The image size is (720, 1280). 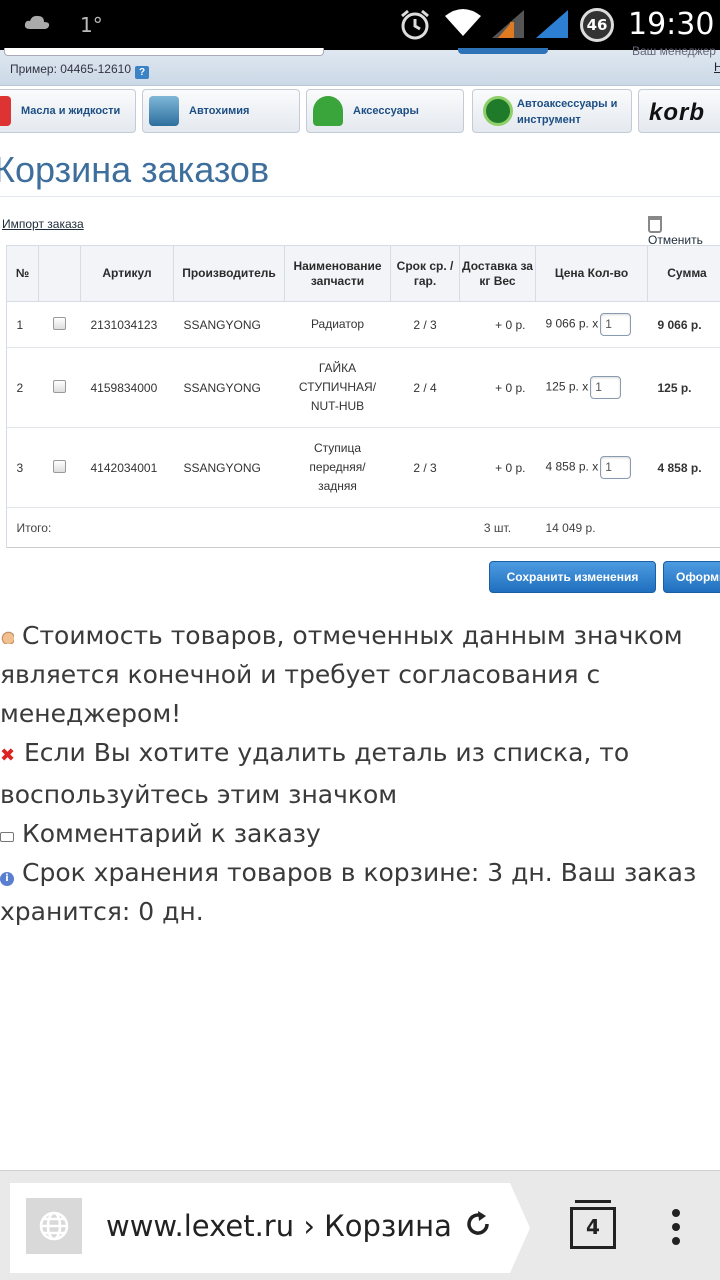 I want to click on total-label: Итого:, so click(x=43, y=527).